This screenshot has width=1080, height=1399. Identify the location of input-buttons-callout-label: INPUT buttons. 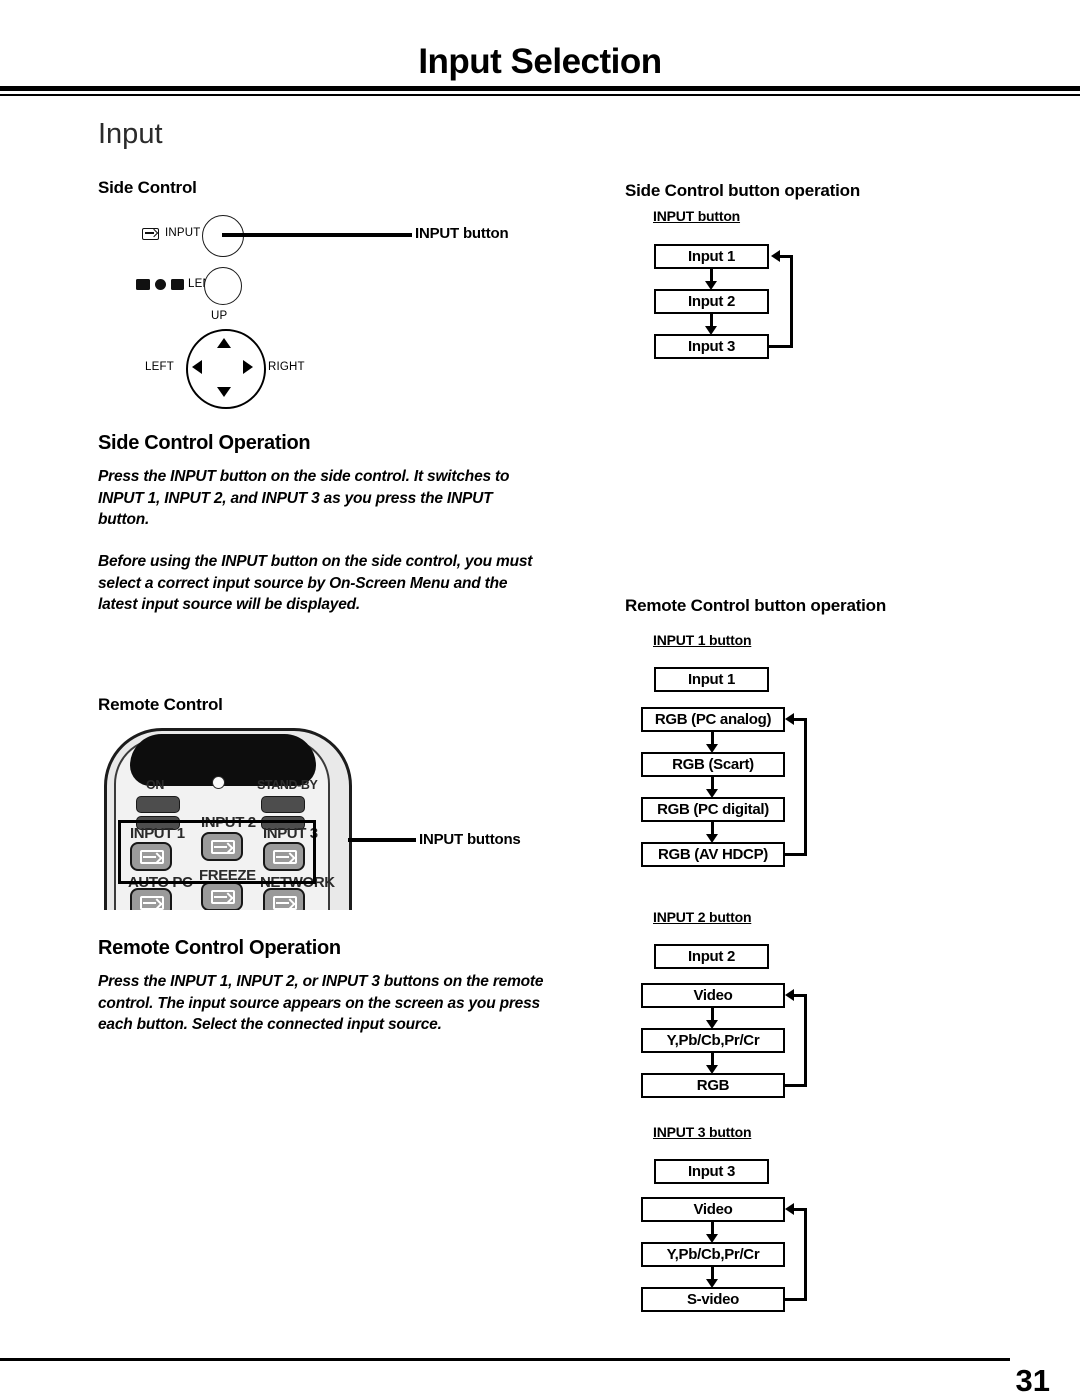
(470, 839).